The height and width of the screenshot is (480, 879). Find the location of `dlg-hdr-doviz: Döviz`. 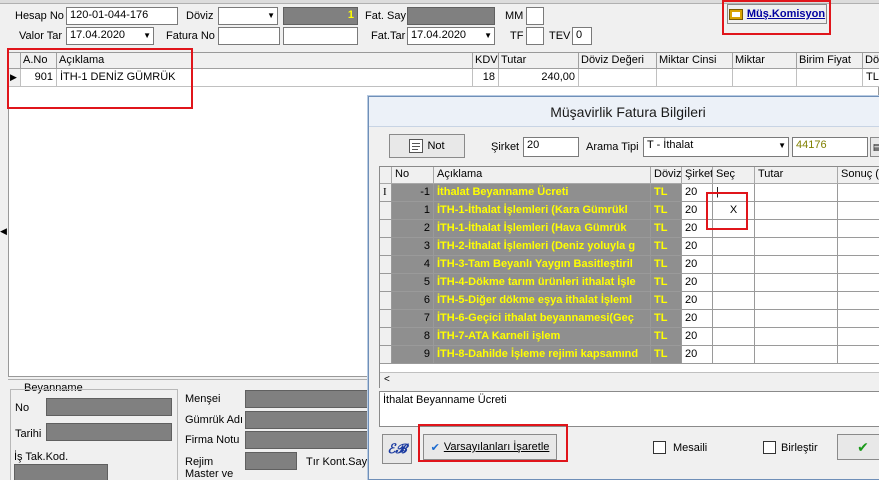

dlg-hdr-doviz: Döviz is located at coordinates (666, 175).